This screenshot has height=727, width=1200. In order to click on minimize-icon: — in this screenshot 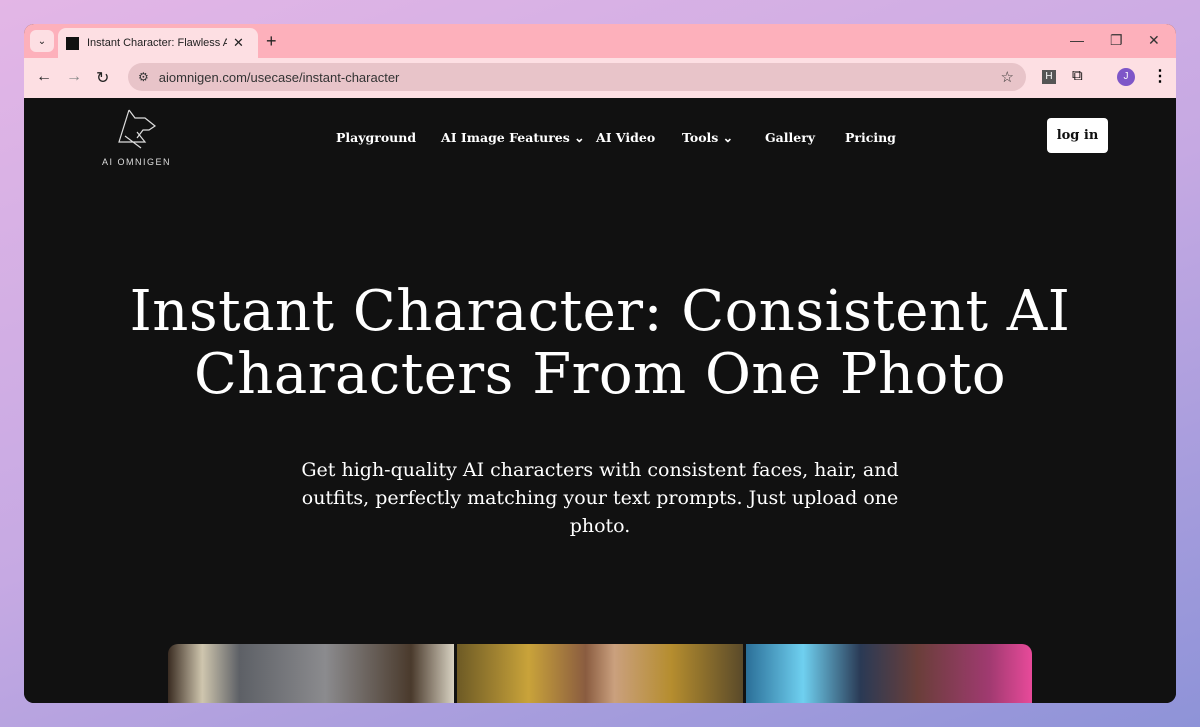, I will do `click(1077, 40)`.